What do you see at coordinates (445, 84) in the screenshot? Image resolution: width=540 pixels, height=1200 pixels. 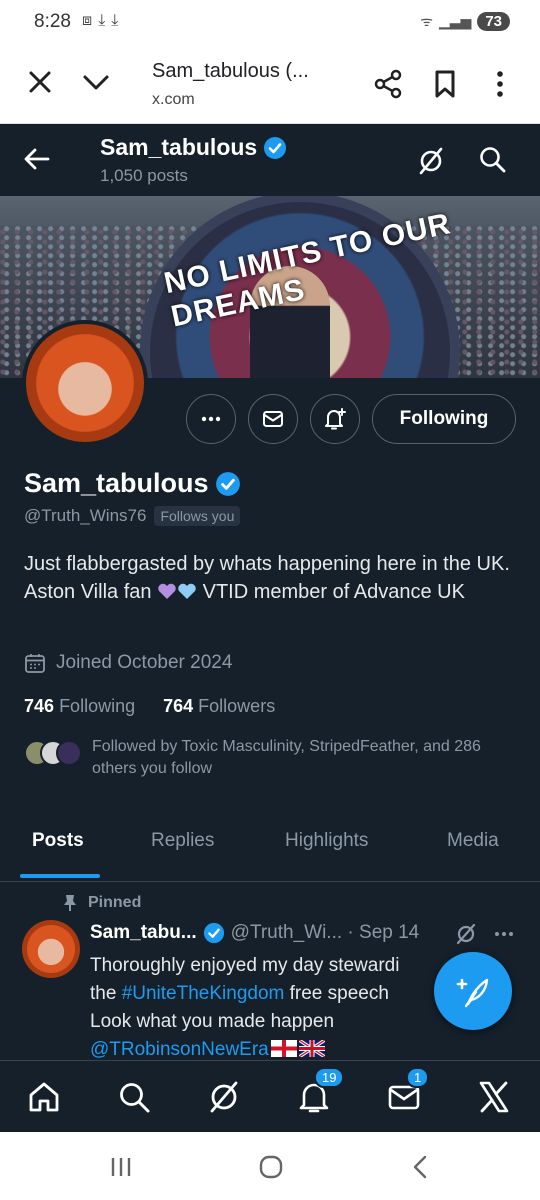 I see `bookmark-icon` at bounding box center [445, 84].